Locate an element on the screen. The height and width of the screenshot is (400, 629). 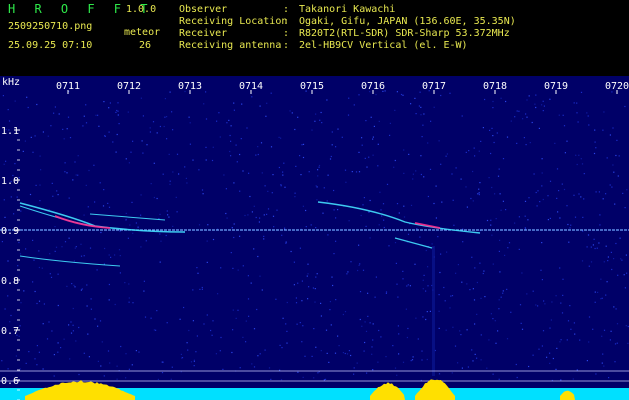
antenna-value: 2el-HB9CV Vertical (el. E-W) is located at coordinates (383, 45).